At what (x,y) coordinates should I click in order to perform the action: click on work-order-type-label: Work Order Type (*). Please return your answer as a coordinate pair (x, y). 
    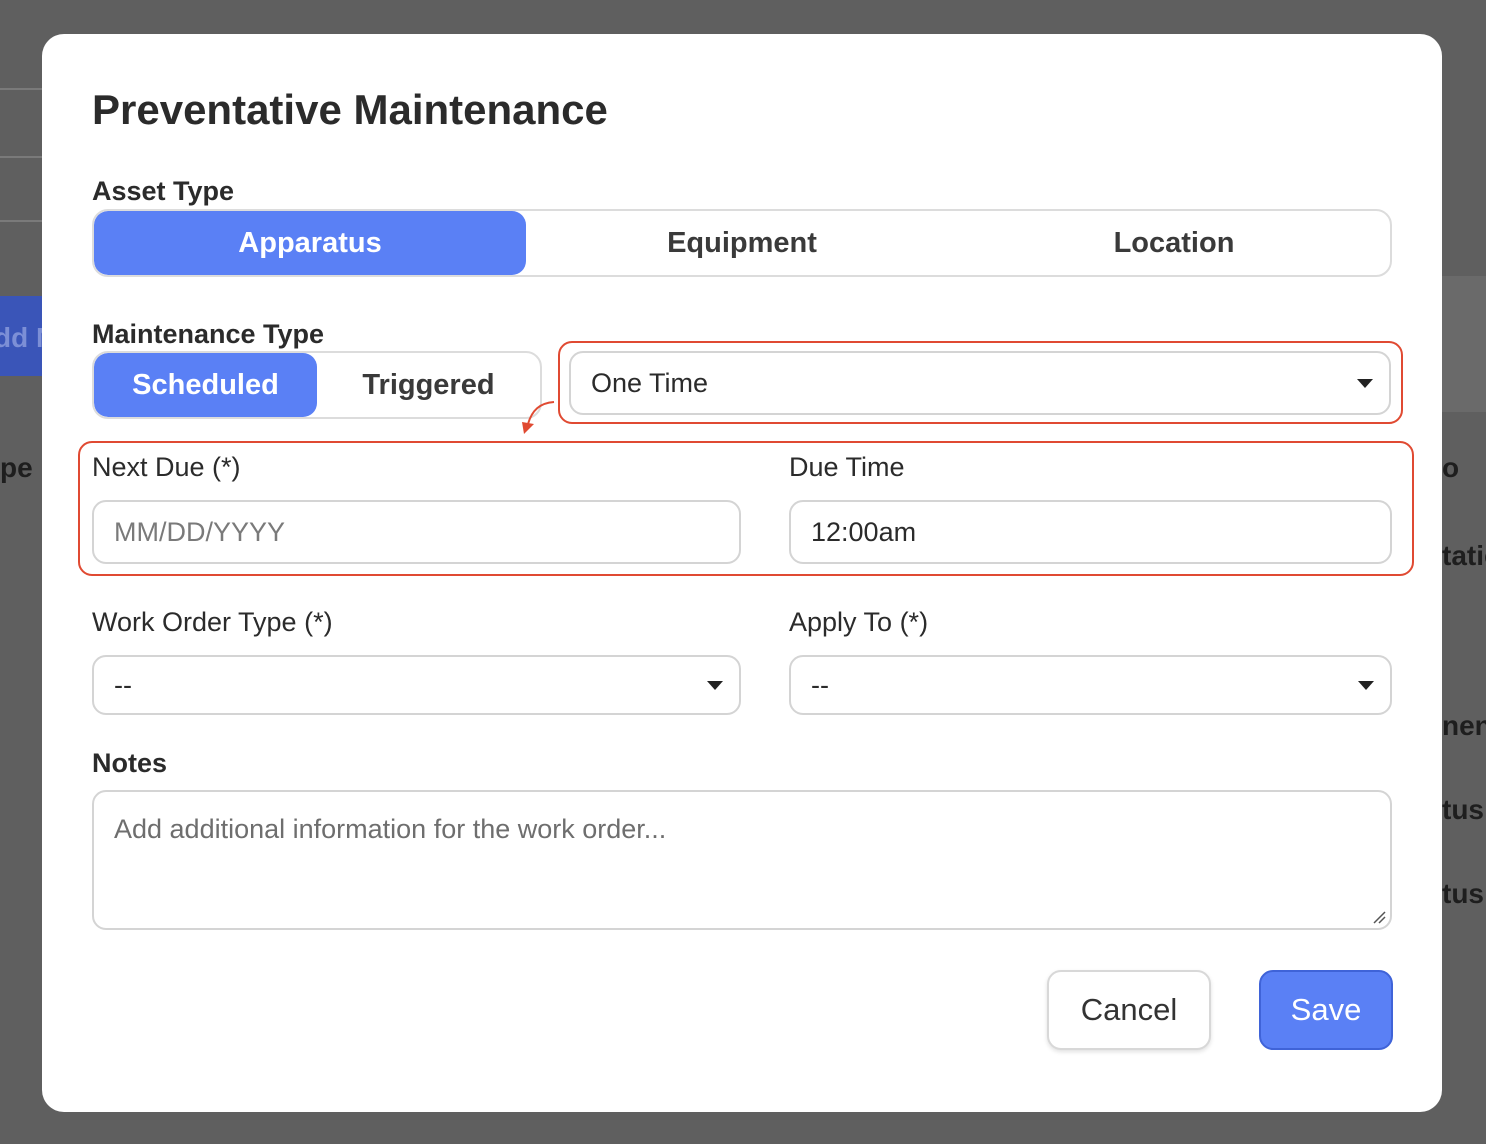
    Looking at the image, I should click on (212, 622).